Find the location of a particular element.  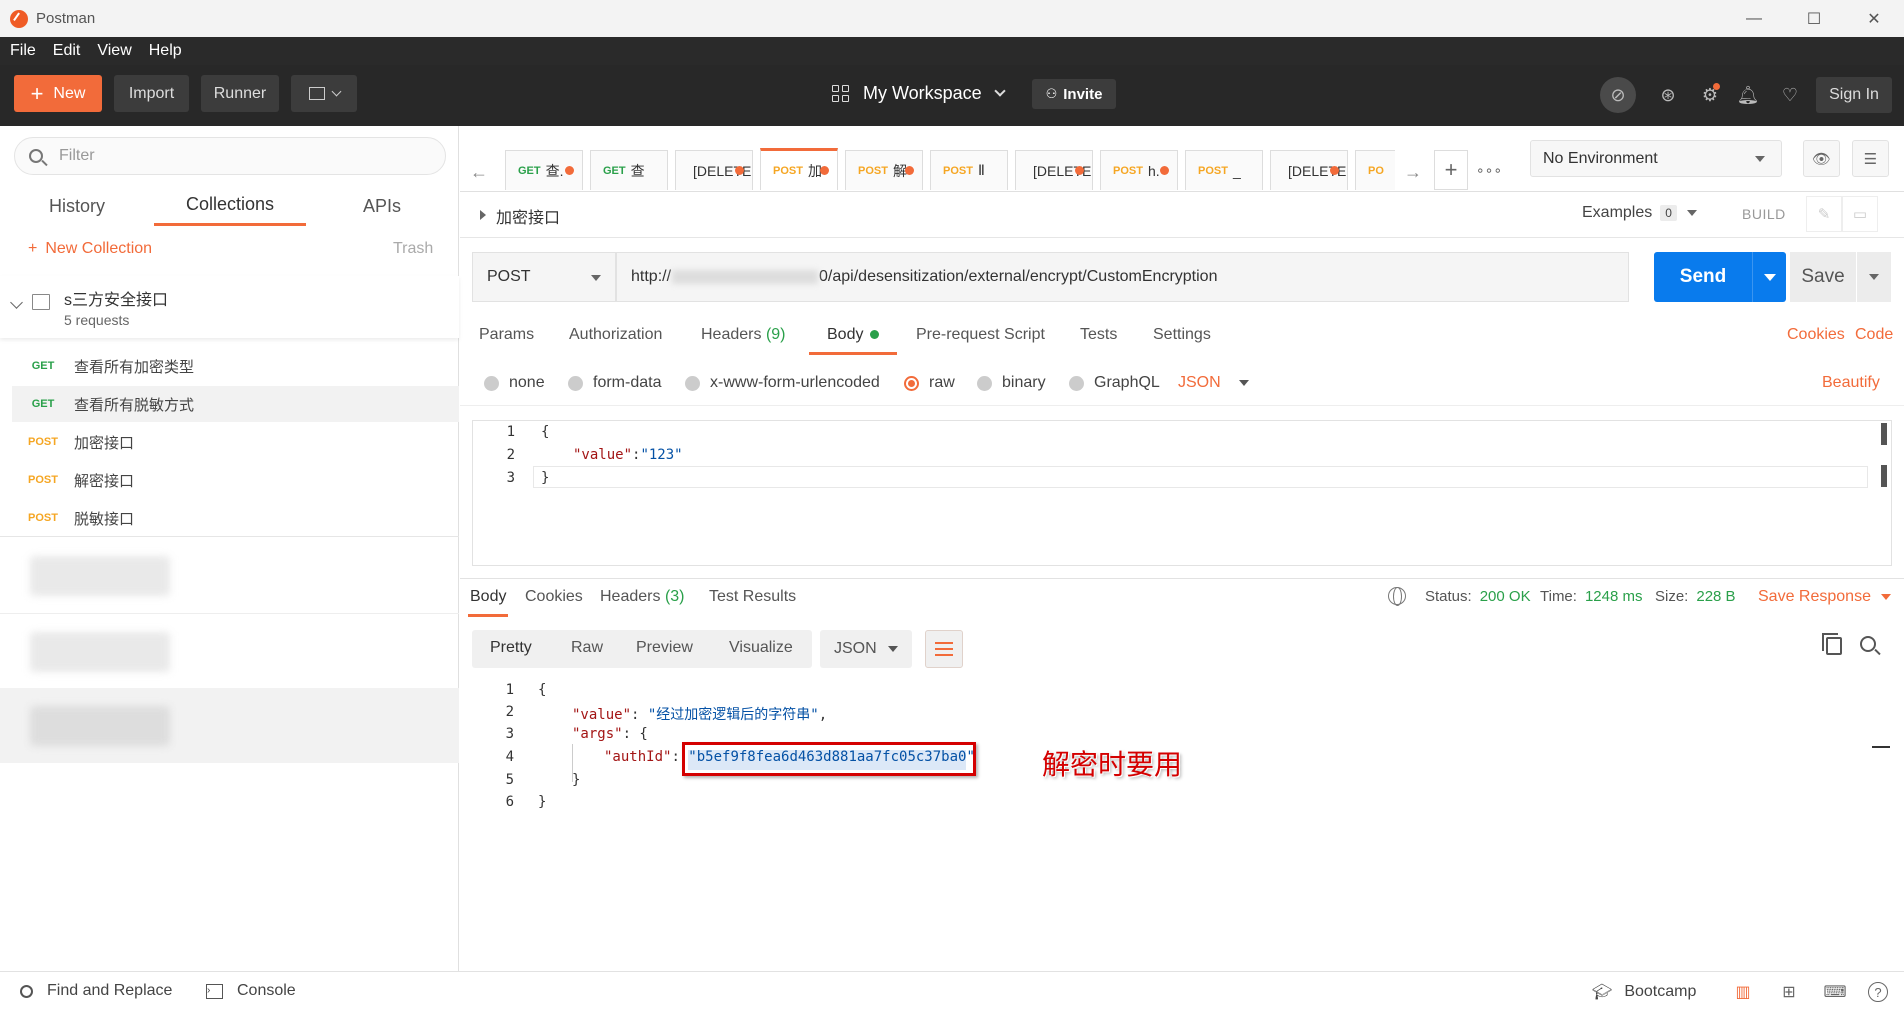

radio-graphql: GraphQL is located at coordinates (1114, 383).